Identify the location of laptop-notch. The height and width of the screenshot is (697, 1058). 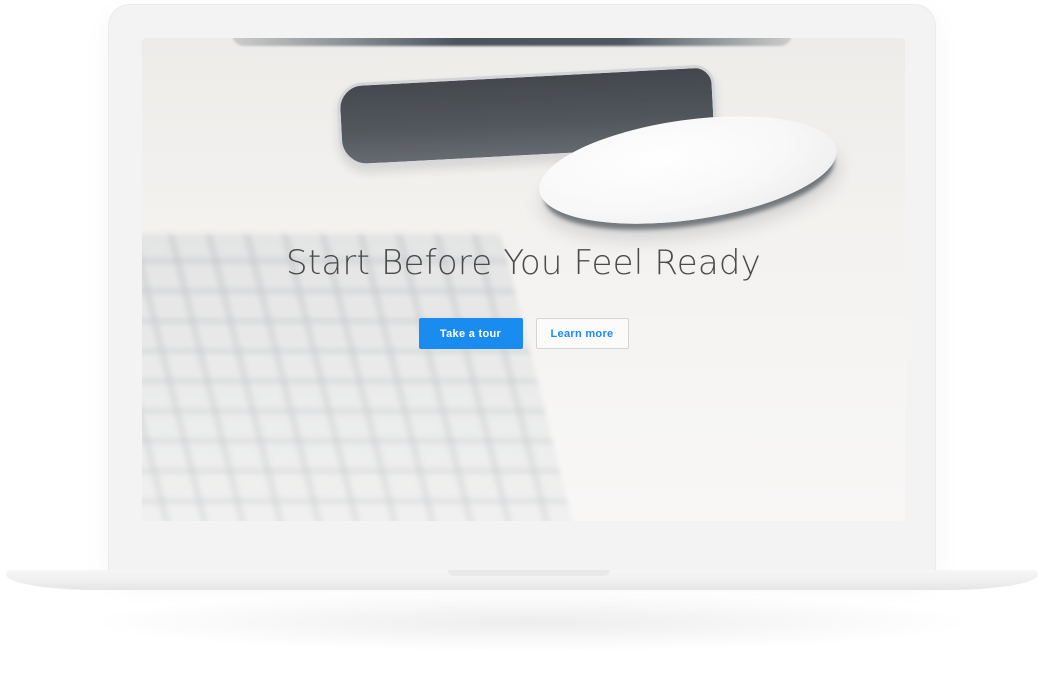
(529, 573).